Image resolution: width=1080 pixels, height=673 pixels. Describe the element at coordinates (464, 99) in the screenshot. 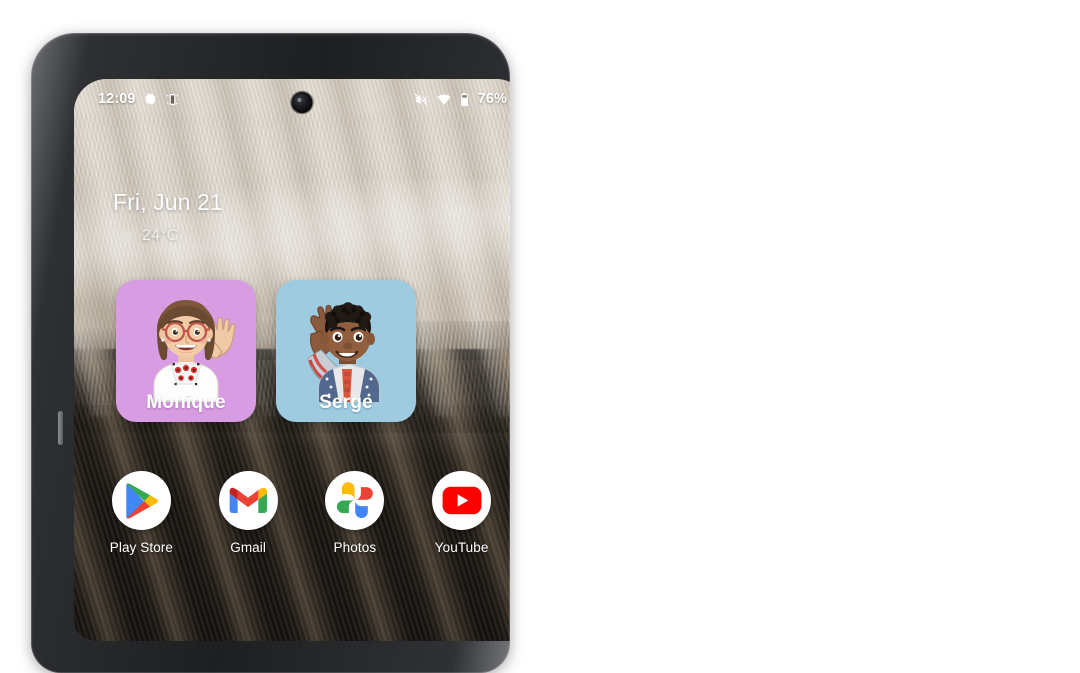

I see `battery-icon` at that location.